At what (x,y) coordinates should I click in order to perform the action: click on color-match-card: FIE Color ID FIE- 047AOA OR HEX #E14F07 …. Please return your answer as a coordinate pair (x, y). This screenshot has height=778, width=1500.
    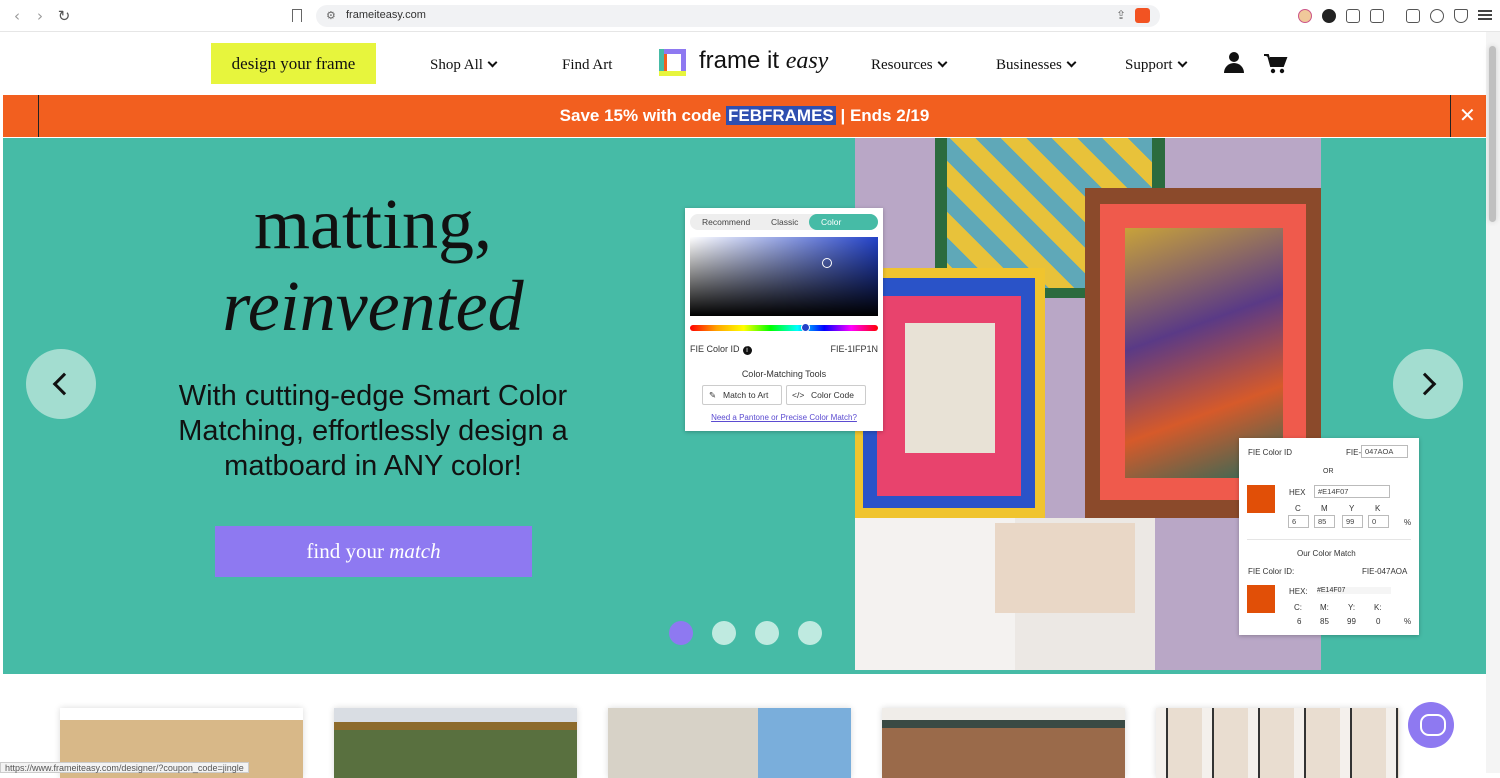
    Looking at the image, I should click on (1329, 536).